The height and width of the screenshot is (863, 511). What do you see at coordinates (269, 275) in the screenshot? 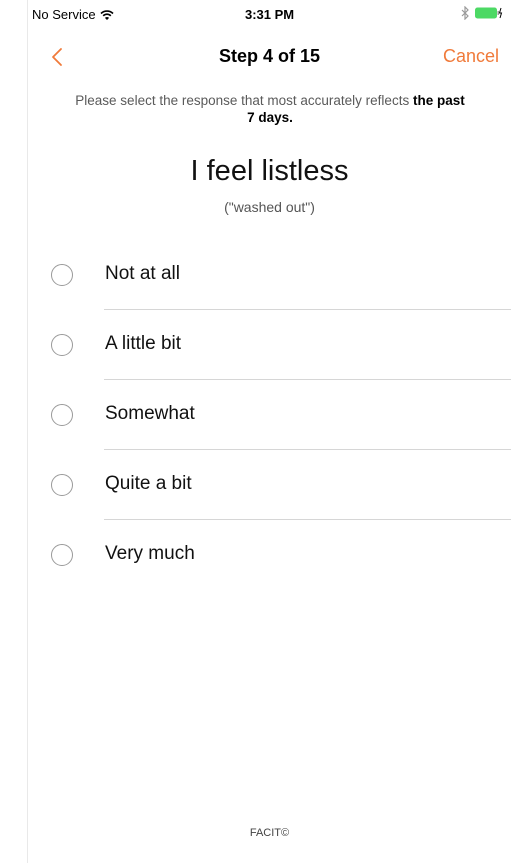
I see `option-not-at-all: Not at all` at bounding box center [269, 275].